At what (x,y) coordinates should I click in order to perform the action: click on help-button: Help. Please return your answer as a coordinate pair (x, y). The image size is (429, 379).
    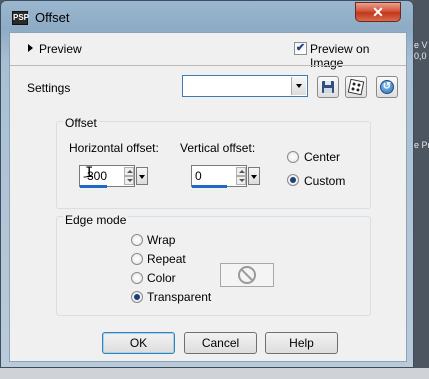
    Looking at the image, I should click on (301, 343).